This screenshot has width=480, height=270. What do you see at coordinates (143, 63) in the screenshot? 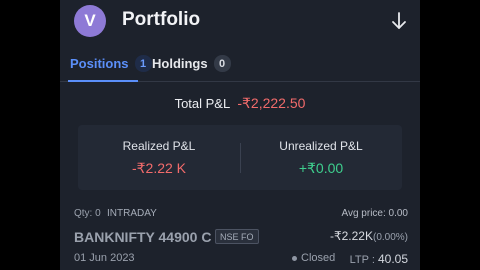
I see `tab-positions-count-badge: 1` at bounding box center [143, 63].